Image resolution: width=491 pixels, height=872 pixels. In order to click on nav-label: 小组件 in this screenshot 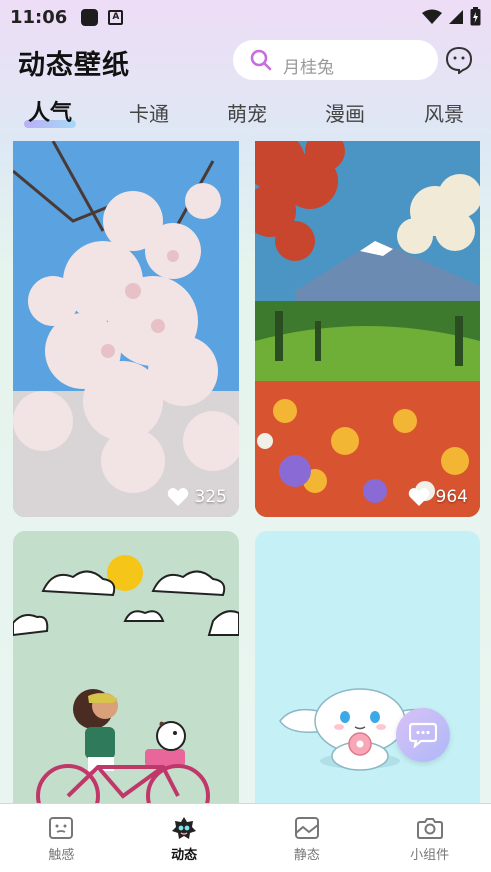, I will do `click(430, 855)`.